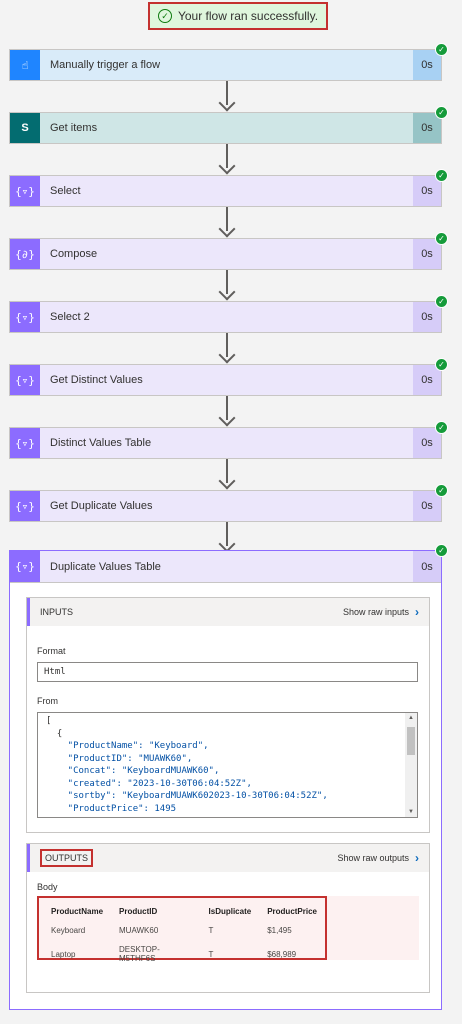  Describe the element at coordinates (228, 503) in the screenshot. I see `step-get-duplicate-values: {▿} Get Duplicate Values 0s ✓` at that location.